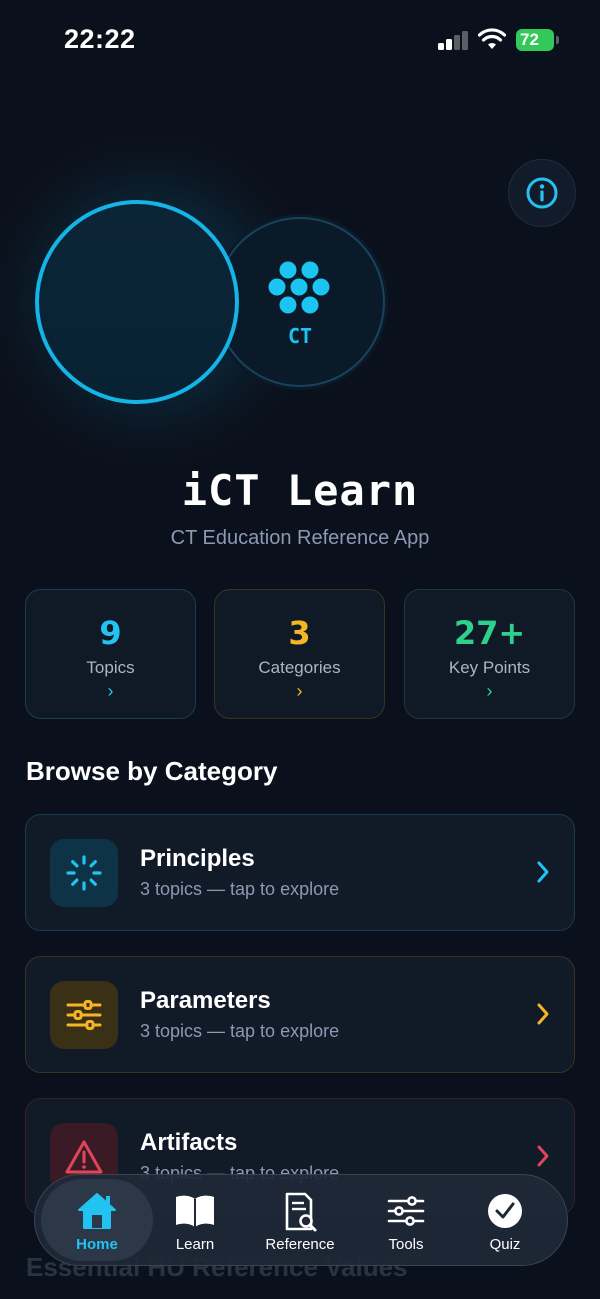 This screenshot has height=1299, width=600. What do you see at coordinates (189, 1142) in the screenshot?
I see `category-name: Artifacts` at bounding box center [189, 1142].